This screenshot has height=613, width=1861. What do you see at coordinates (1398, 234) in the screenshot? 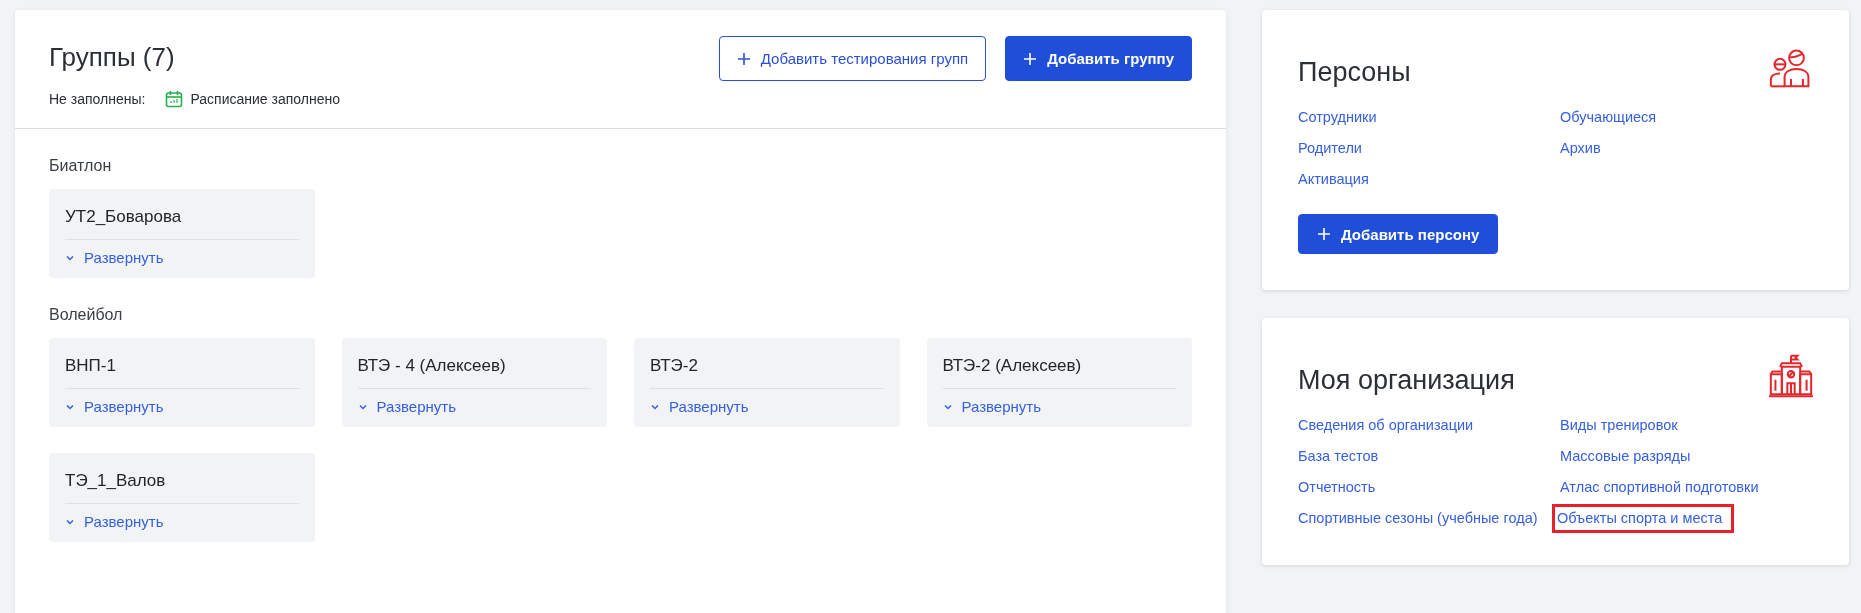
I see `add-person-button: Добавить персону` at bounding box center [1398, 234].